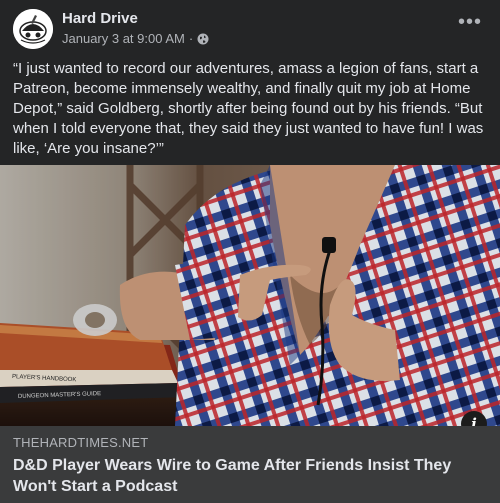  I want to click on more-horizontal-icon: •••, so click(469, 22).